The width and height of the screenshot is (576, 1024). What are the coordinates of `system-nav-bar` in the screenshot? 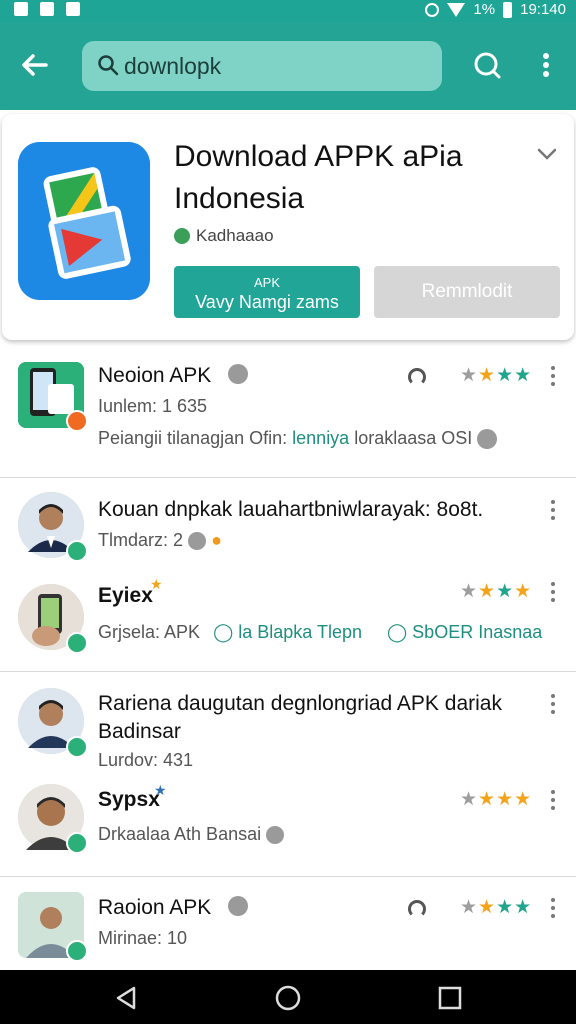 It's located at (288, 997).